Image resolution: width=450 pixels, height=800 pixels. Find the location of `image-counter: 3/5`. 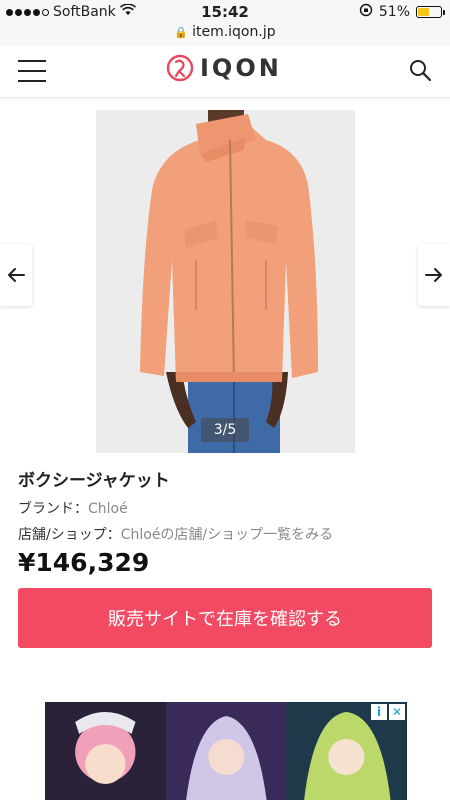

image-counter: 3/5 is located at coordinates (225, 430).